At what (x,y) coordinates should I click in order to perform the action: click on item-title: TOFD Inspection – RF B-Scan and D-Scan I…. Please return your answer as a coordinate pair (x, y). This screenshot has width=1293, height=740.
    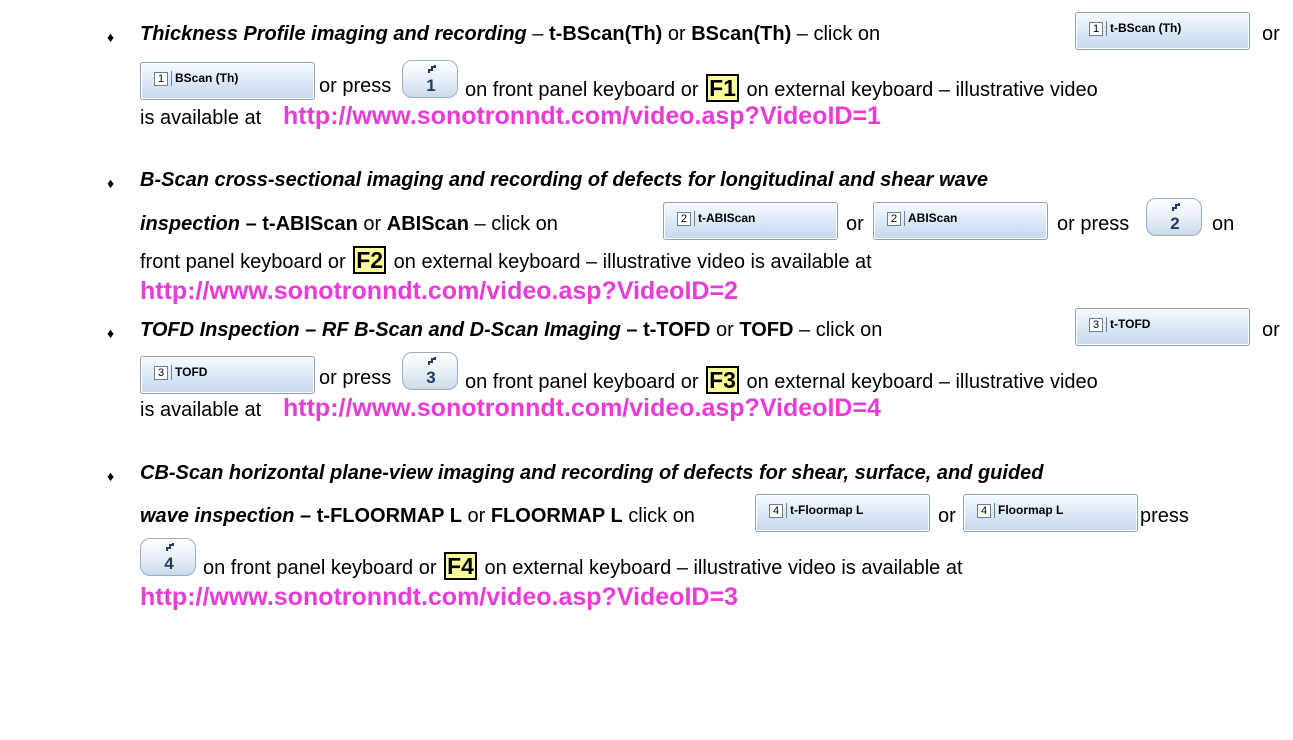
    Looking at the image, I should click on (380, 330).